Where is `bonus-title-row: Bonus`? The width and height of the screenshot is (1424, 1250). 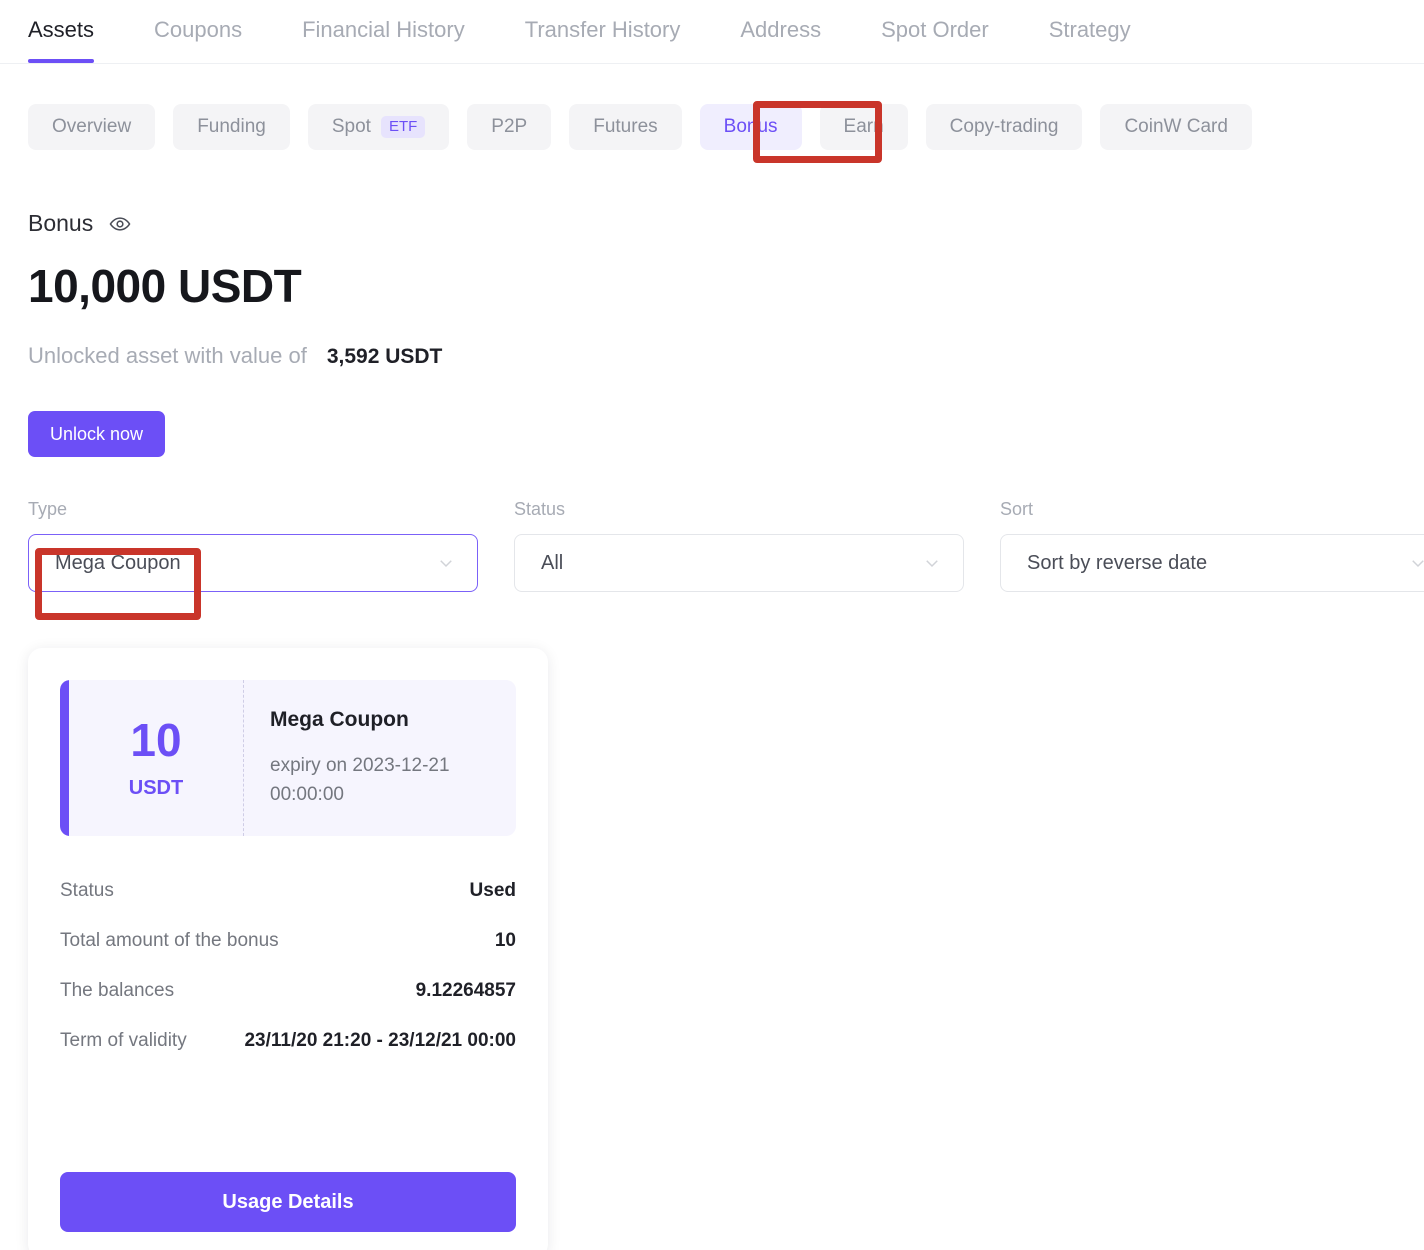 bonus-title-row: Bonus is located at coordinates (726, 223).